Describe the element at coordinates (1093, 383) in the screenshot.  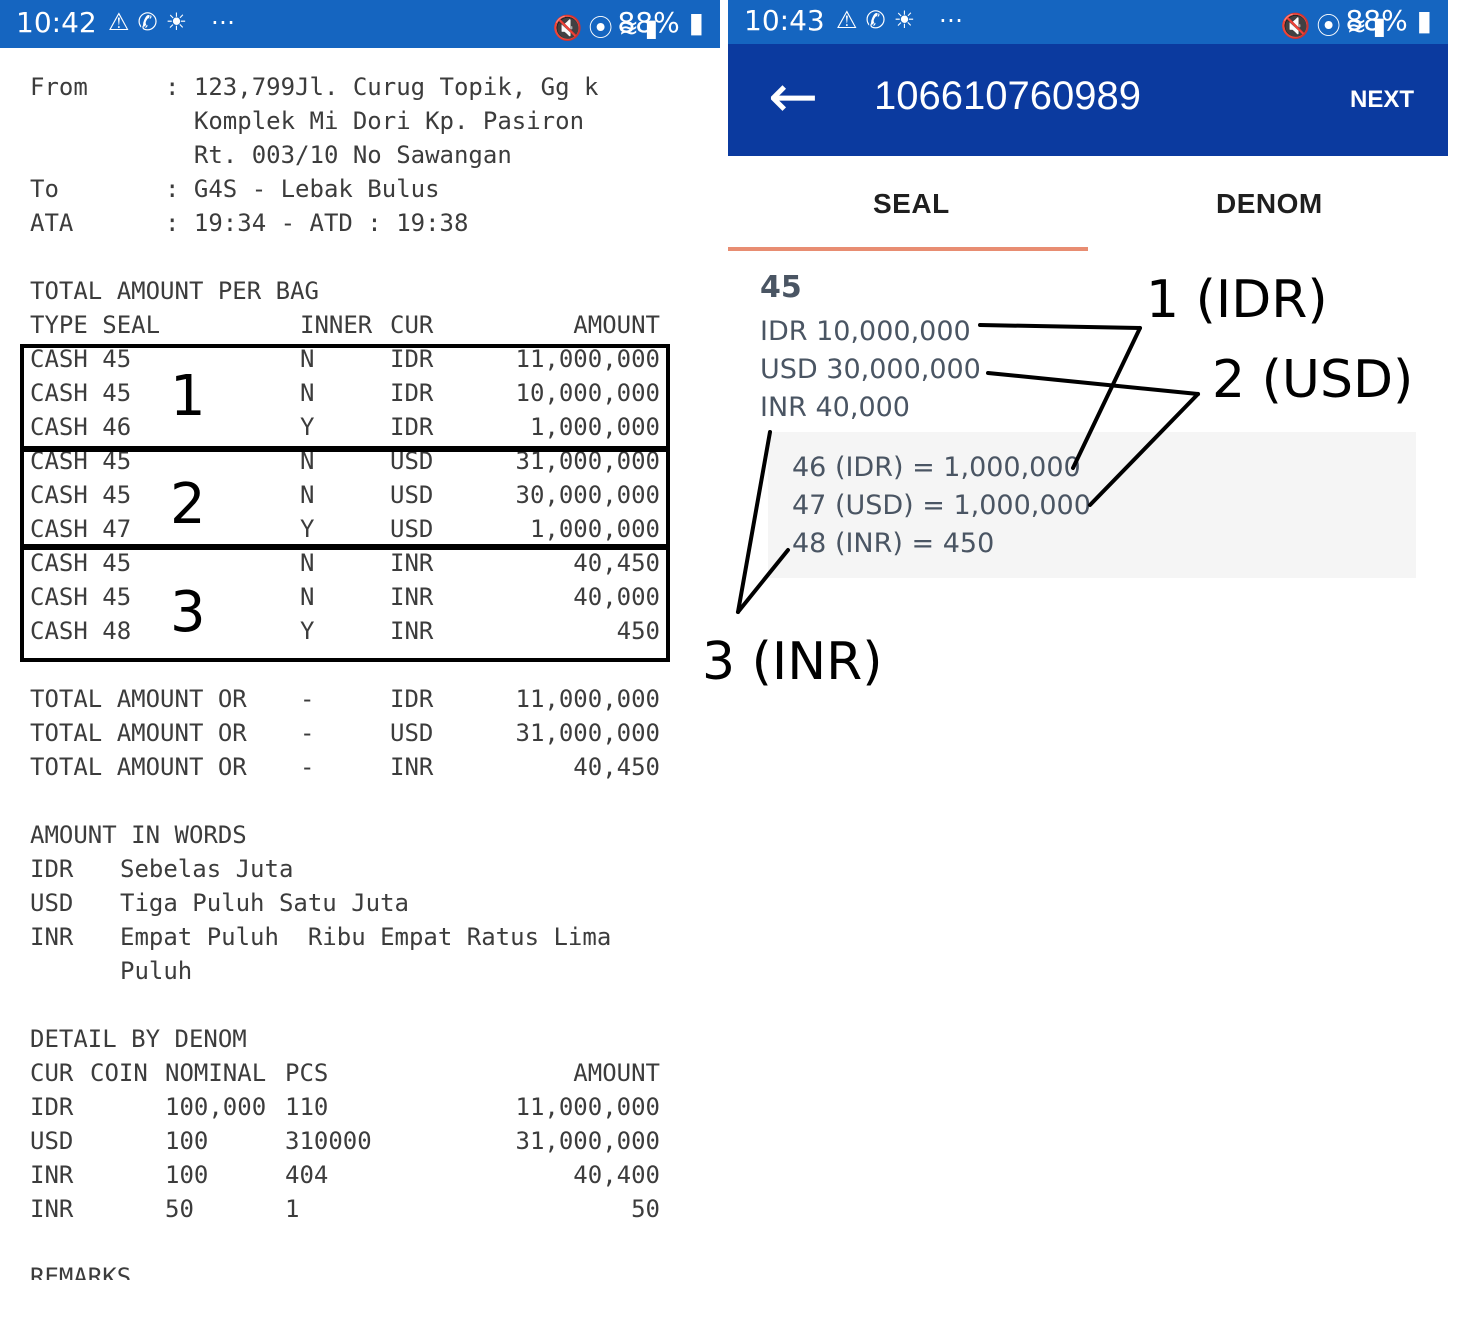
I see `annotation-line-2a` at that location.